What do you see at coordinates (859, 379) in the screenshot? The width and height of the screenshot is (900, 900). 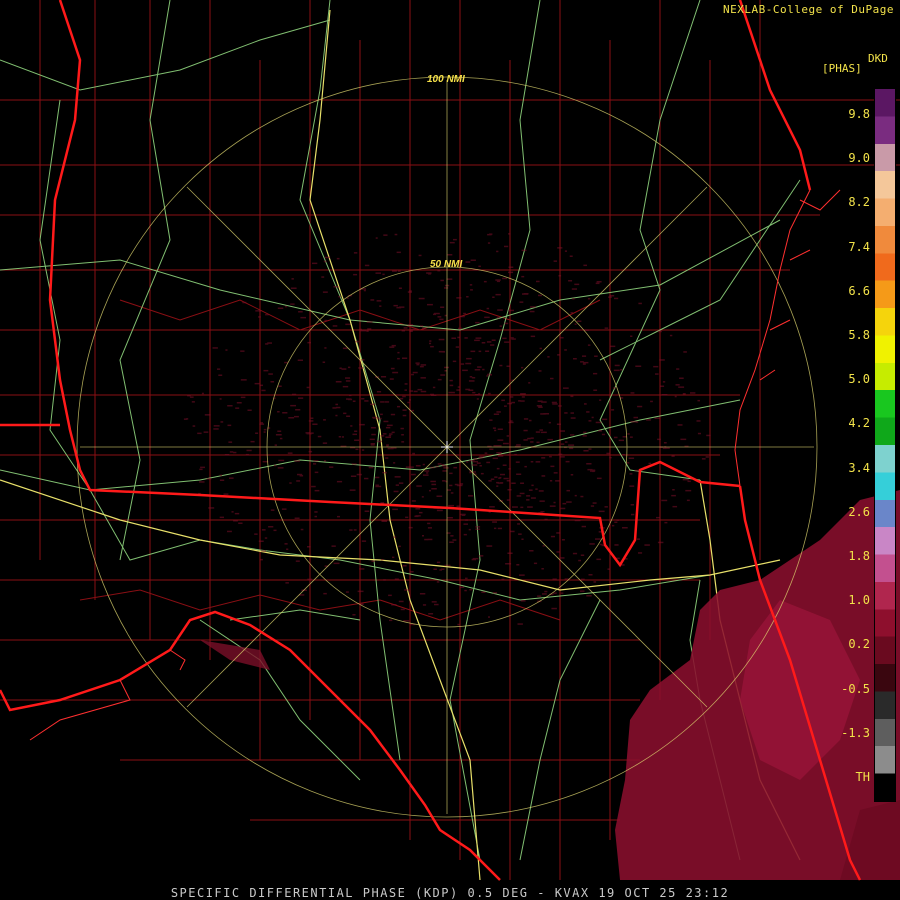 I see `legend-tick-label: 5.0` at bounding box center [859, 379].